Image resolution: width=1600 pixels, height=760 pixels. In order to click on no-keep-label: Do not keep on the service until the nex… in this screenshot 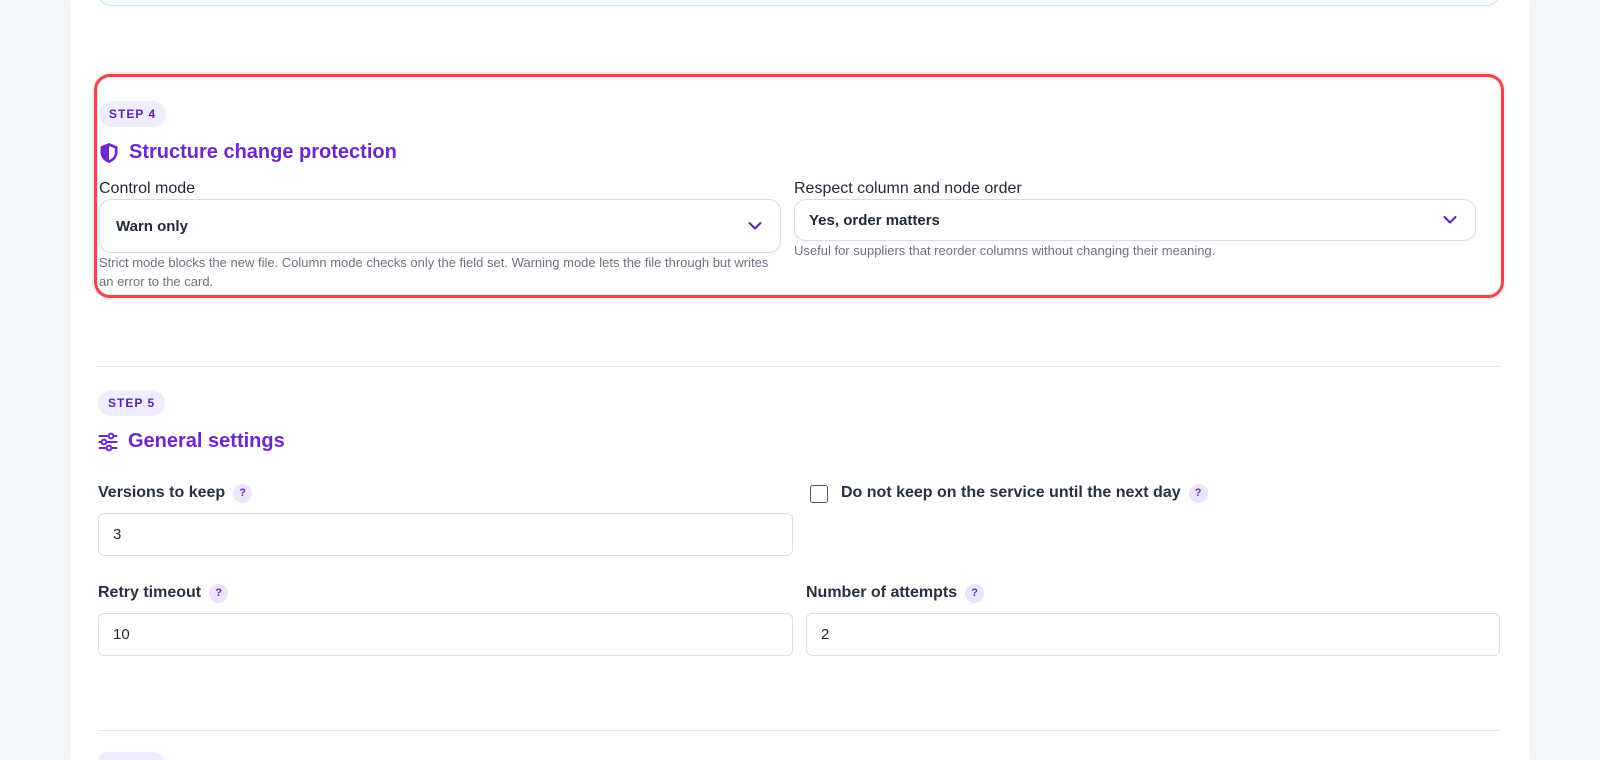, I will do `click(1024, 493)`.